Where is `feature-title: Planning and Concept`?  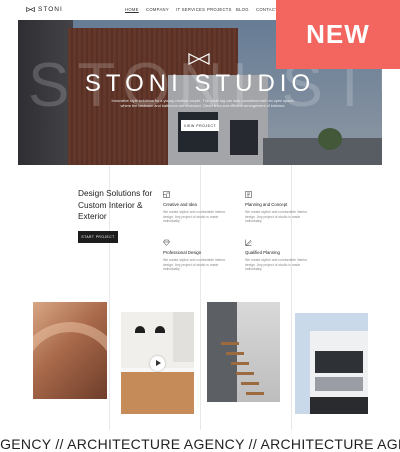 feature-title: Planning and Concept is located at coordinates (266, 204).